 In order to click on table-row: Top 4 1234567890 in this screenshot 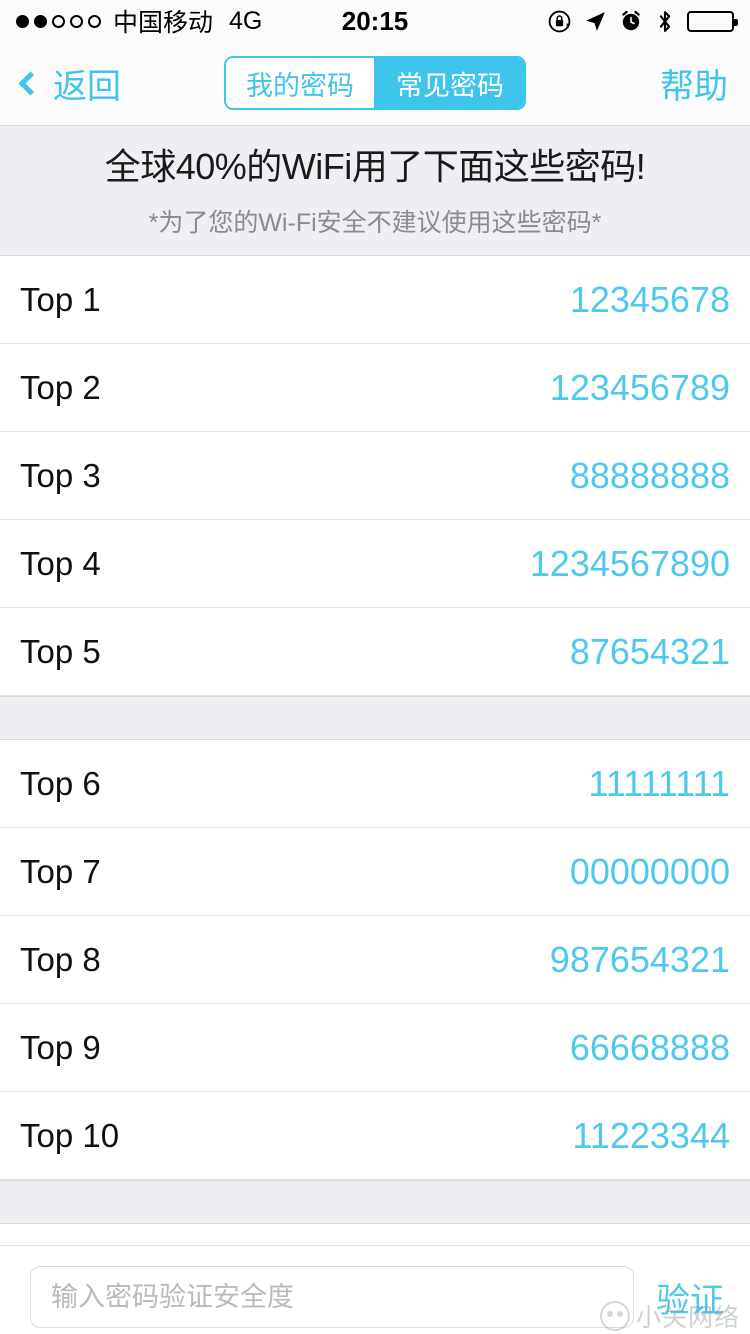, I will do `click(375, 564)`.